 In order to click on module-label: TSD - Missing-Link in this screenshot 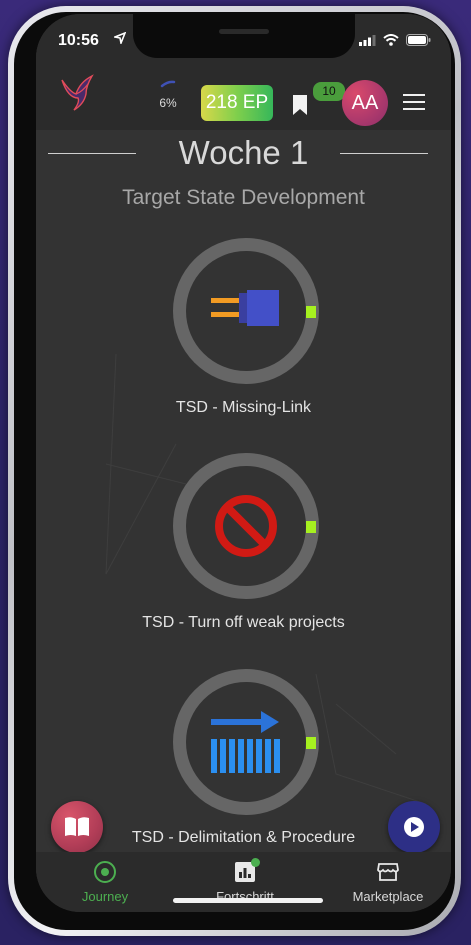, I will do `click(243, 408)`.